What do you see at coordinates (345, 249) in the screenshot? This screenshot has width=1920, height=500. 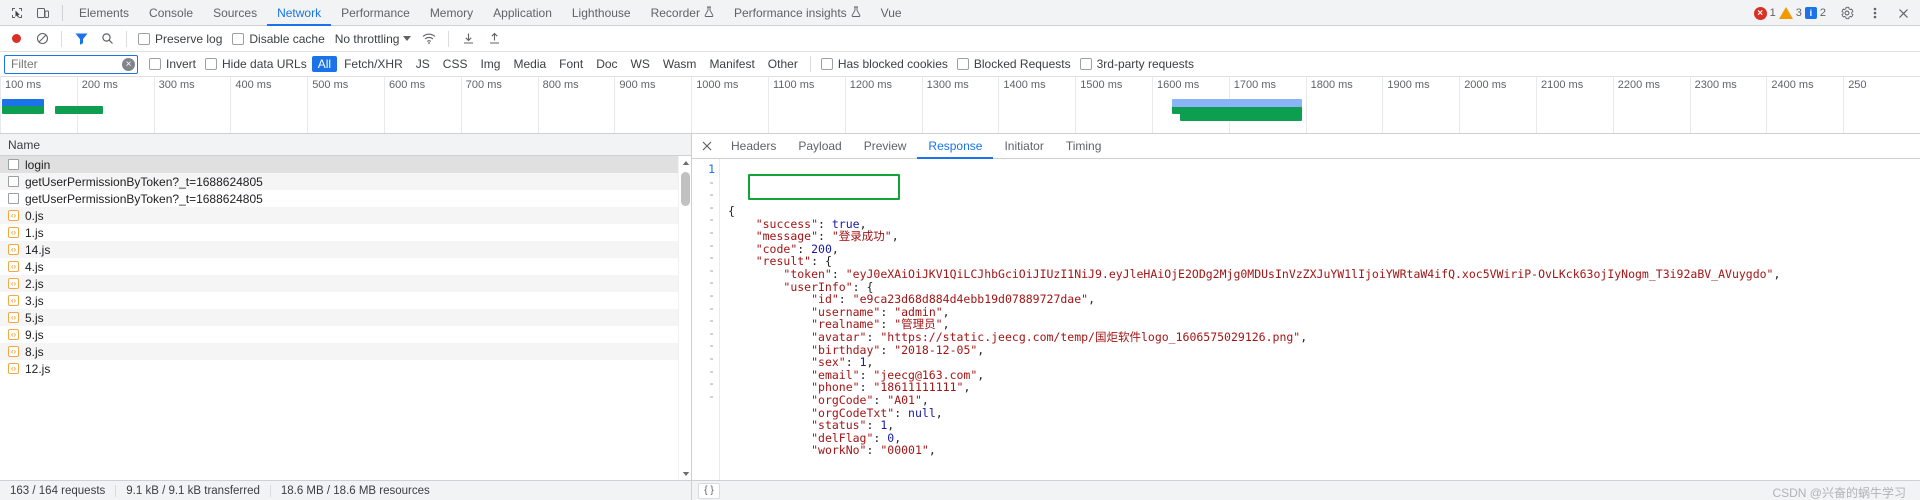 I see `request-row: ‹› 14.js` at bounding box center [345, 249].